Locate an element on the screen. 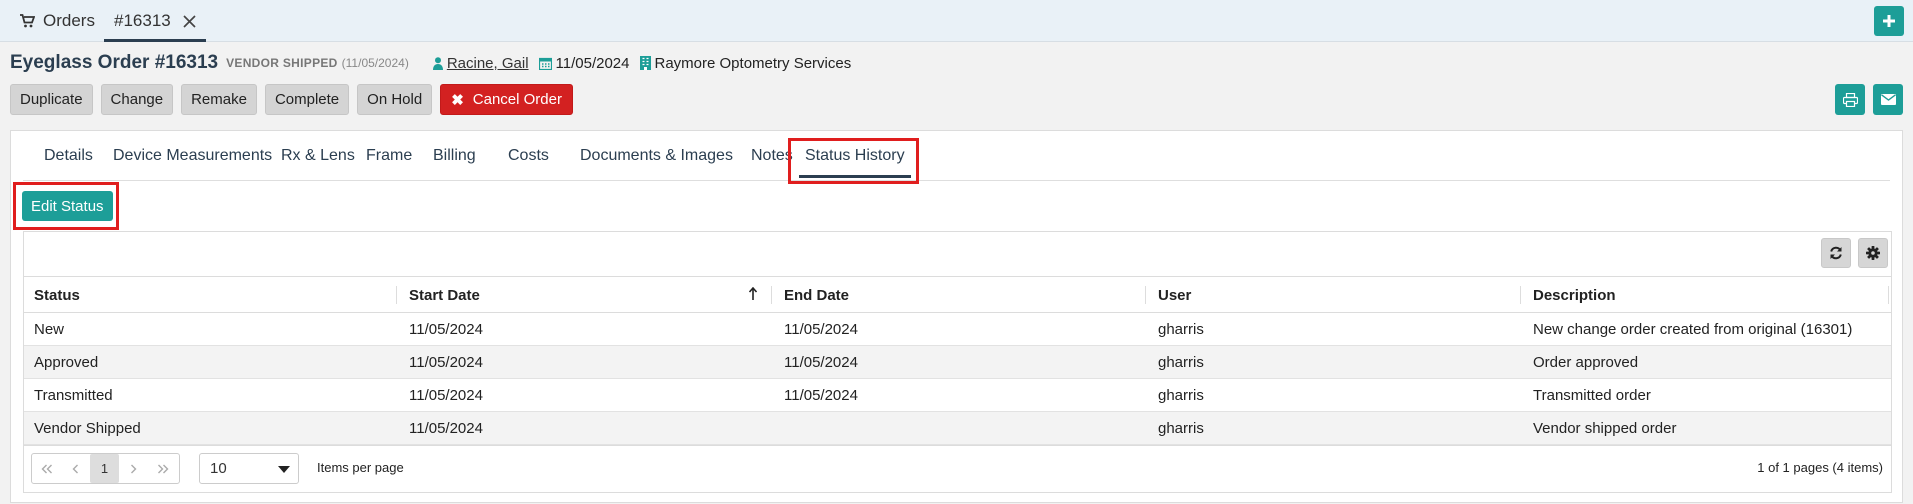 The width and height of the screenshot is (1913, 504). tab-costs: Costs is located at coordinates (528, 156).